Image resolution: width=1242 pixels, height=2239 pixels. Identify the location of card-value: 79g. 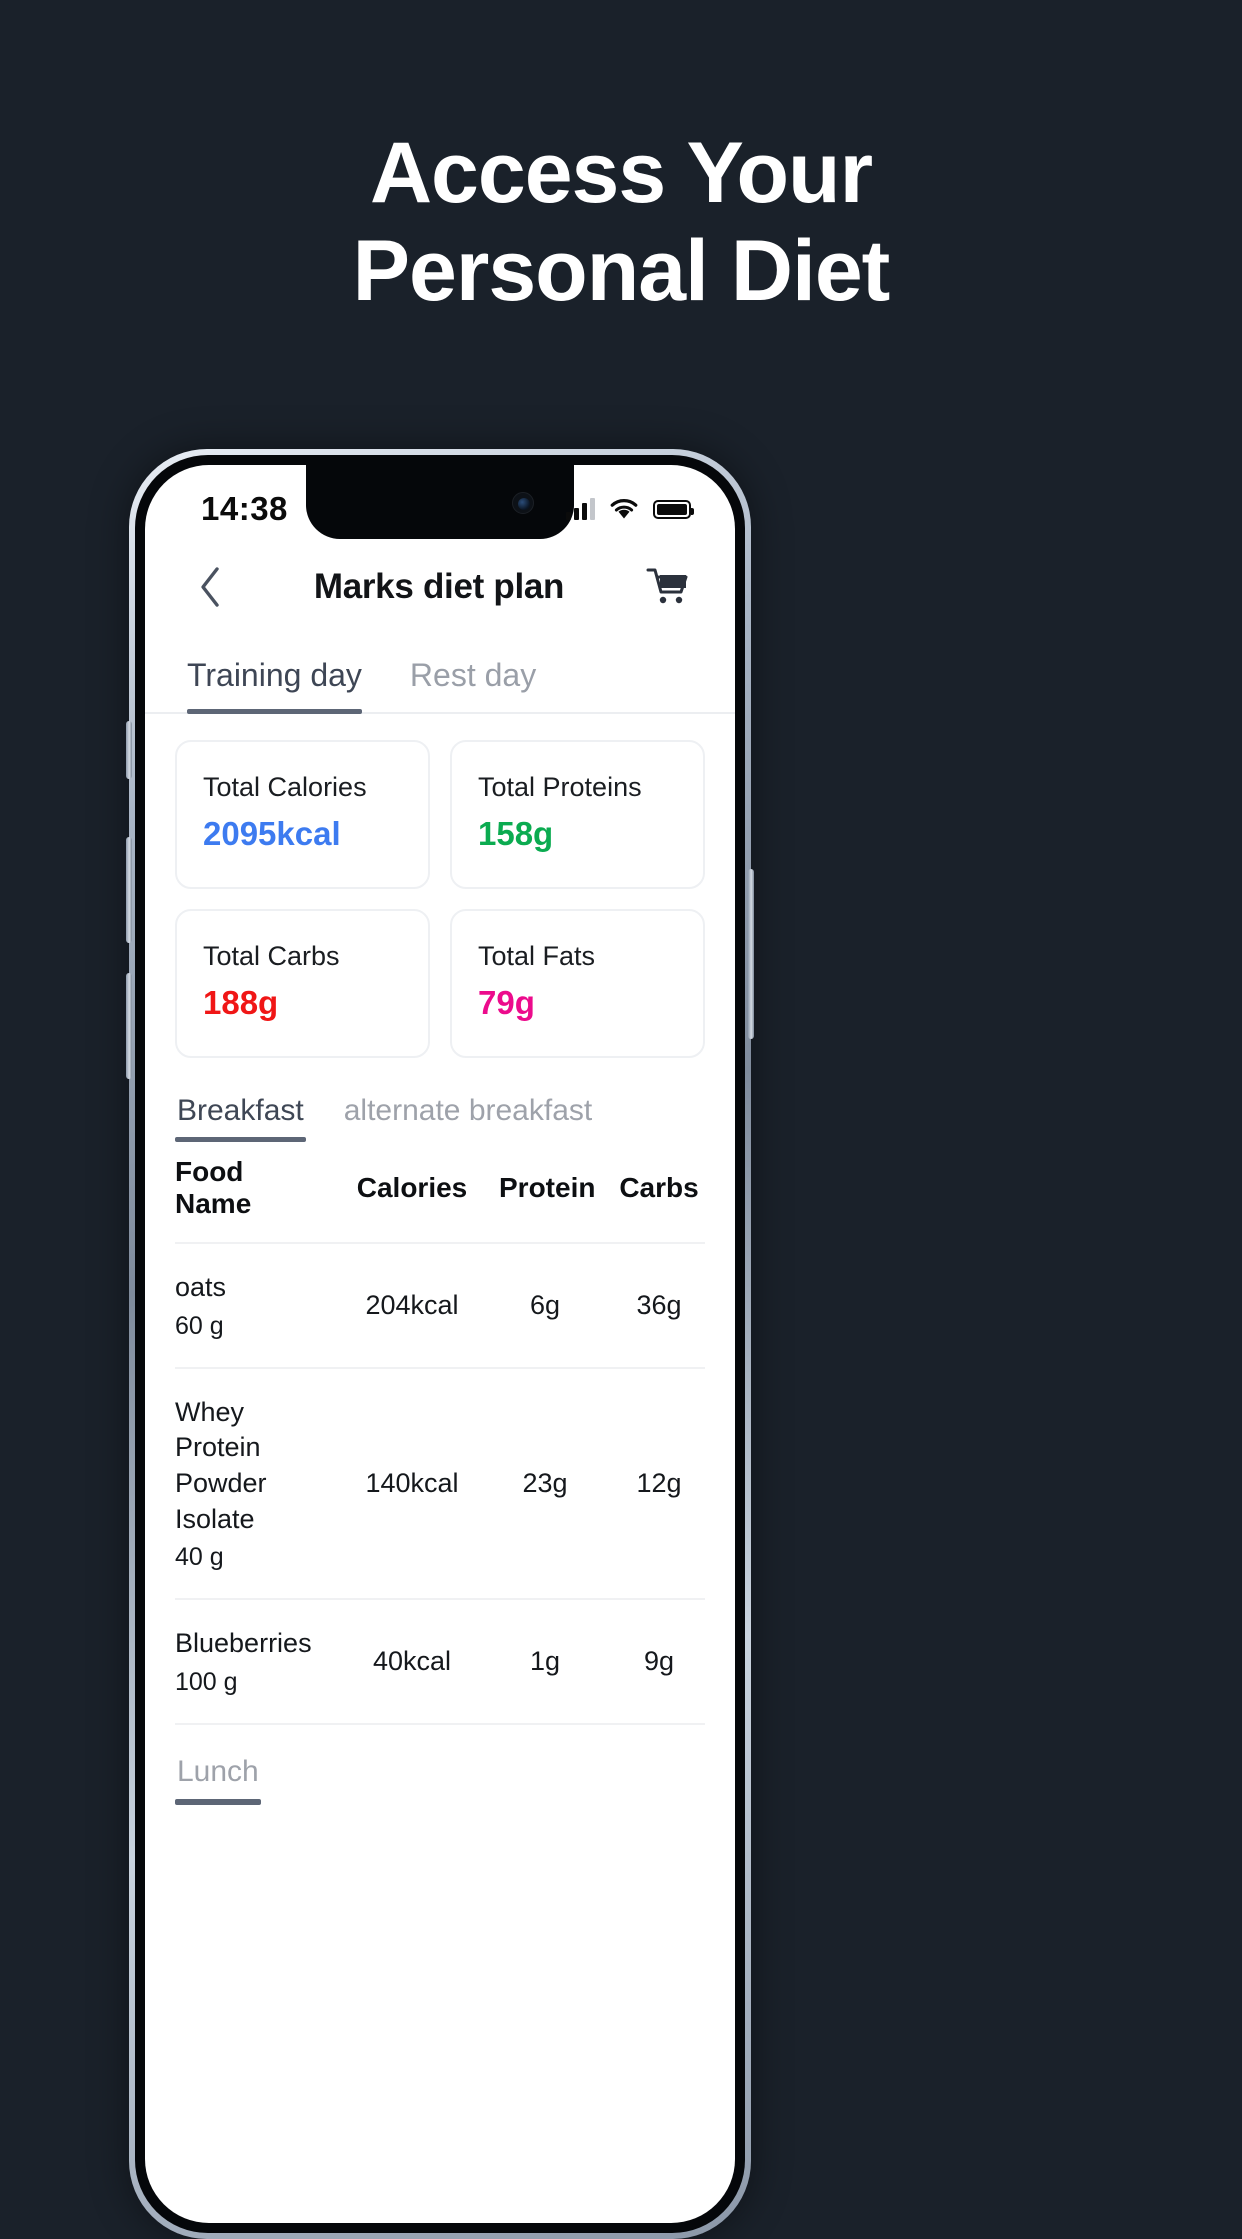
(506, 1002).